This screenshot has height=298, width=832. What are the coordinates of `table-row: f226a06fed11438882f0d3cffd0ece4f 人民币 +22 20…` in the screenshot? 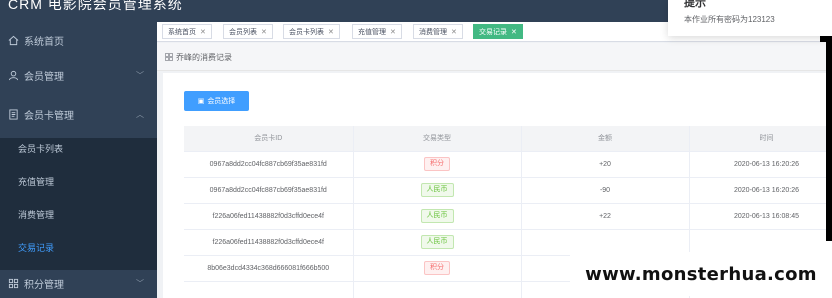 It's located at (508, 216).